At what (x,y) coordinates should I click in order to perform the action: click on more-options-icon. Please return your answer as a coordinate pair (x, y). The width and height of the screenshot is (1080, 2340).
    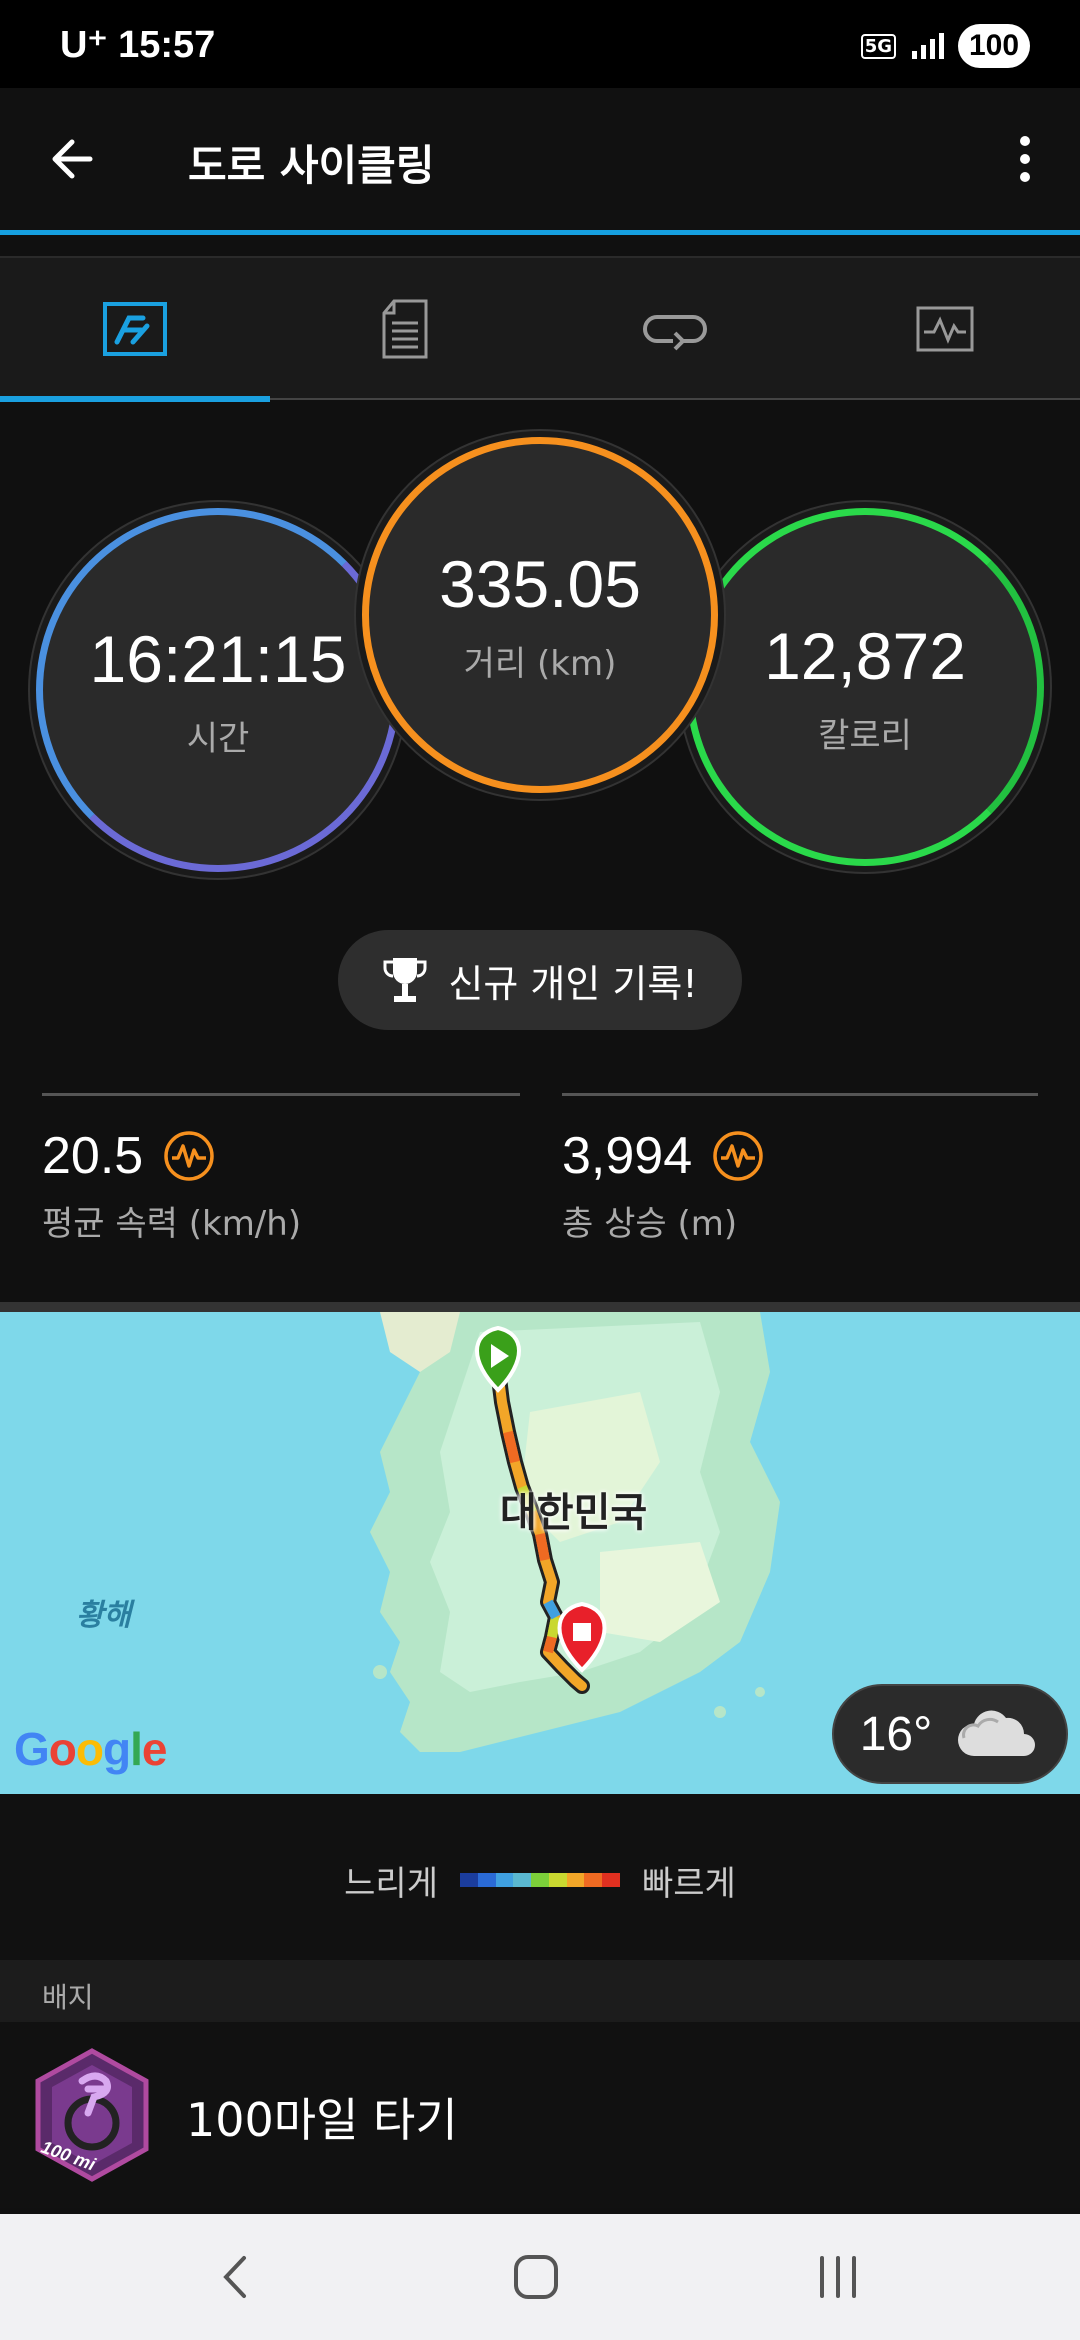
    Looking at the image, I should click on (1025, 159).